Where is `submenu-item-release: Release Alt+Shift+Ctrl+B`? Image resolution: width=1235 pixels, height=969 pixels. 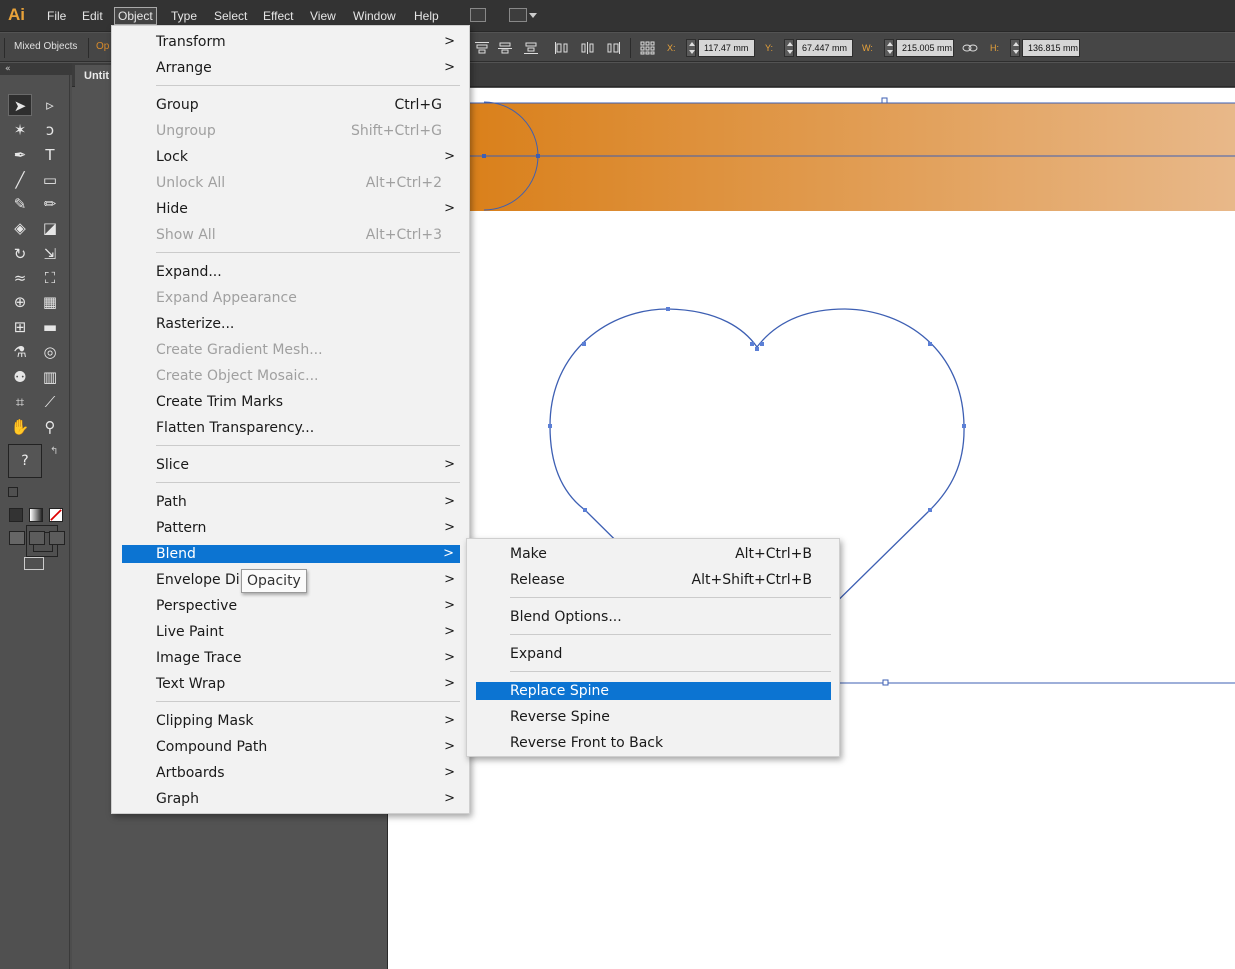 submenu-item-release: Release Alt+Shift+Ctrl+B is located at coordinates (654, 580).